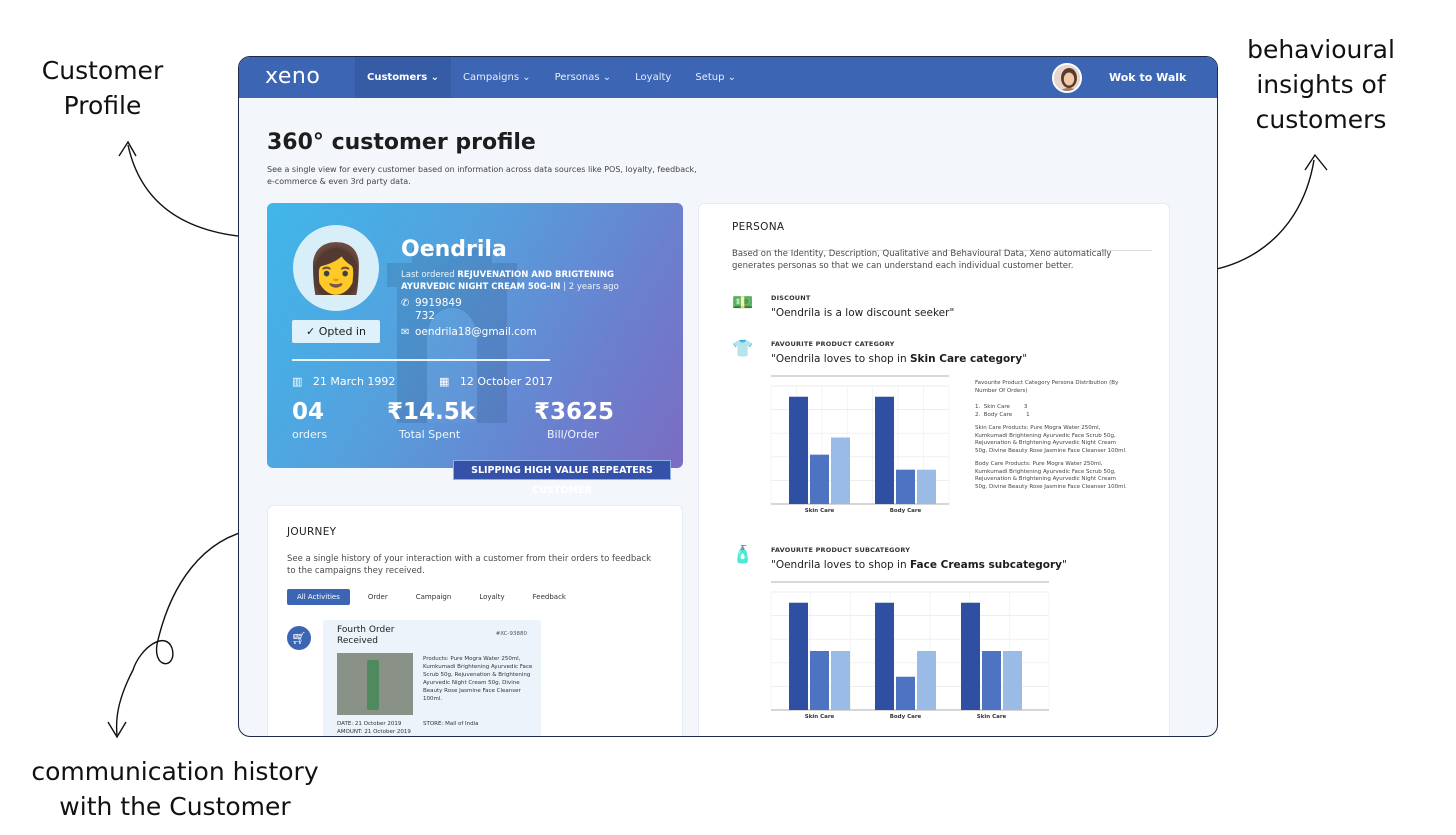 The image size is (1456, 835). I want to click on nav-customers-label: Customers, so click(397, 77).